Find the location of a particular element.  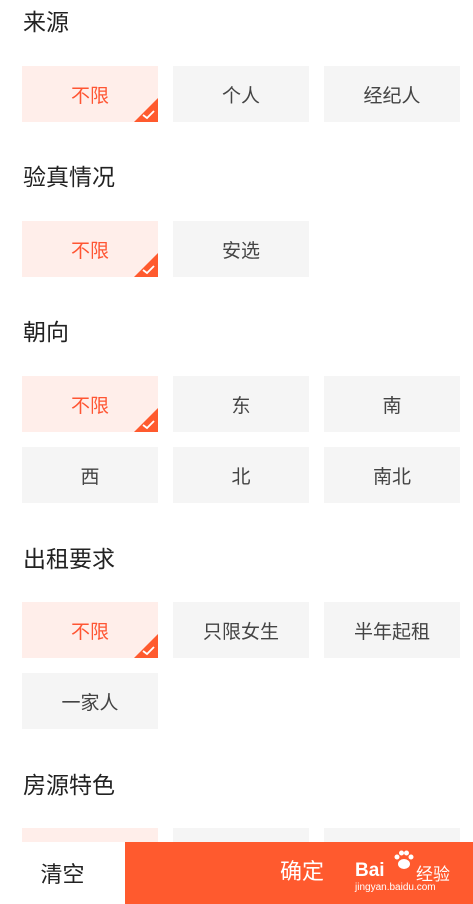

option-orientation-east: 东 is located at coordinates (241, 404).